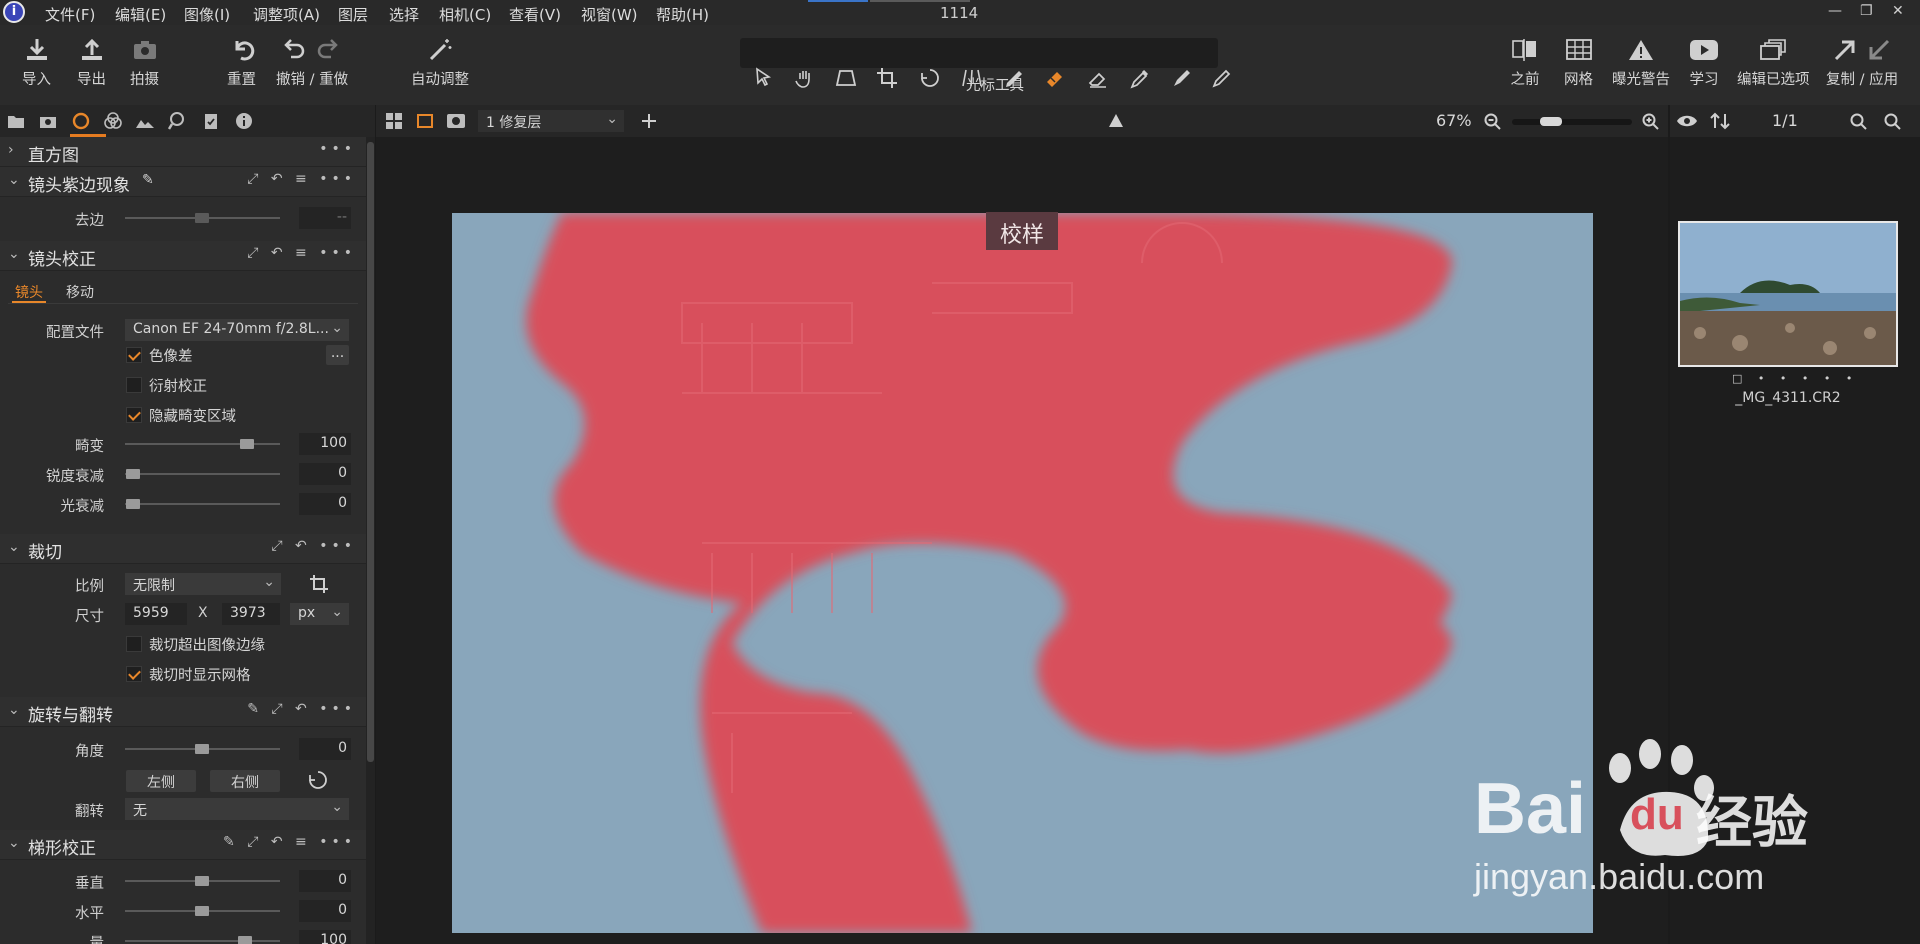 This screenshot has height=944, width=1920. What do you see at coordinates (1858, 121) in the screenshot?
I see `browser-zoom-icon` at bounding box center [1858, 121].